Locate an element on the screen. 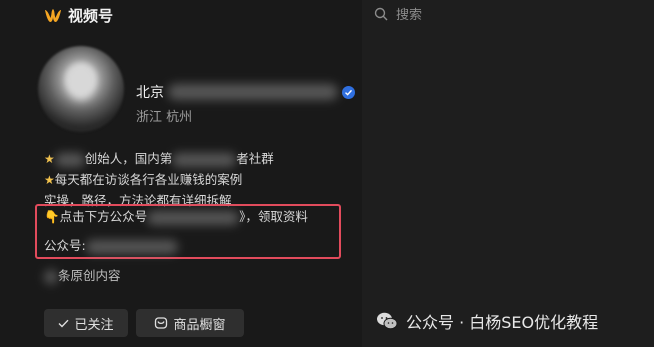 The height and width of the screenshot is (347, 654). name-redaction is located at coordinates (253, 92).